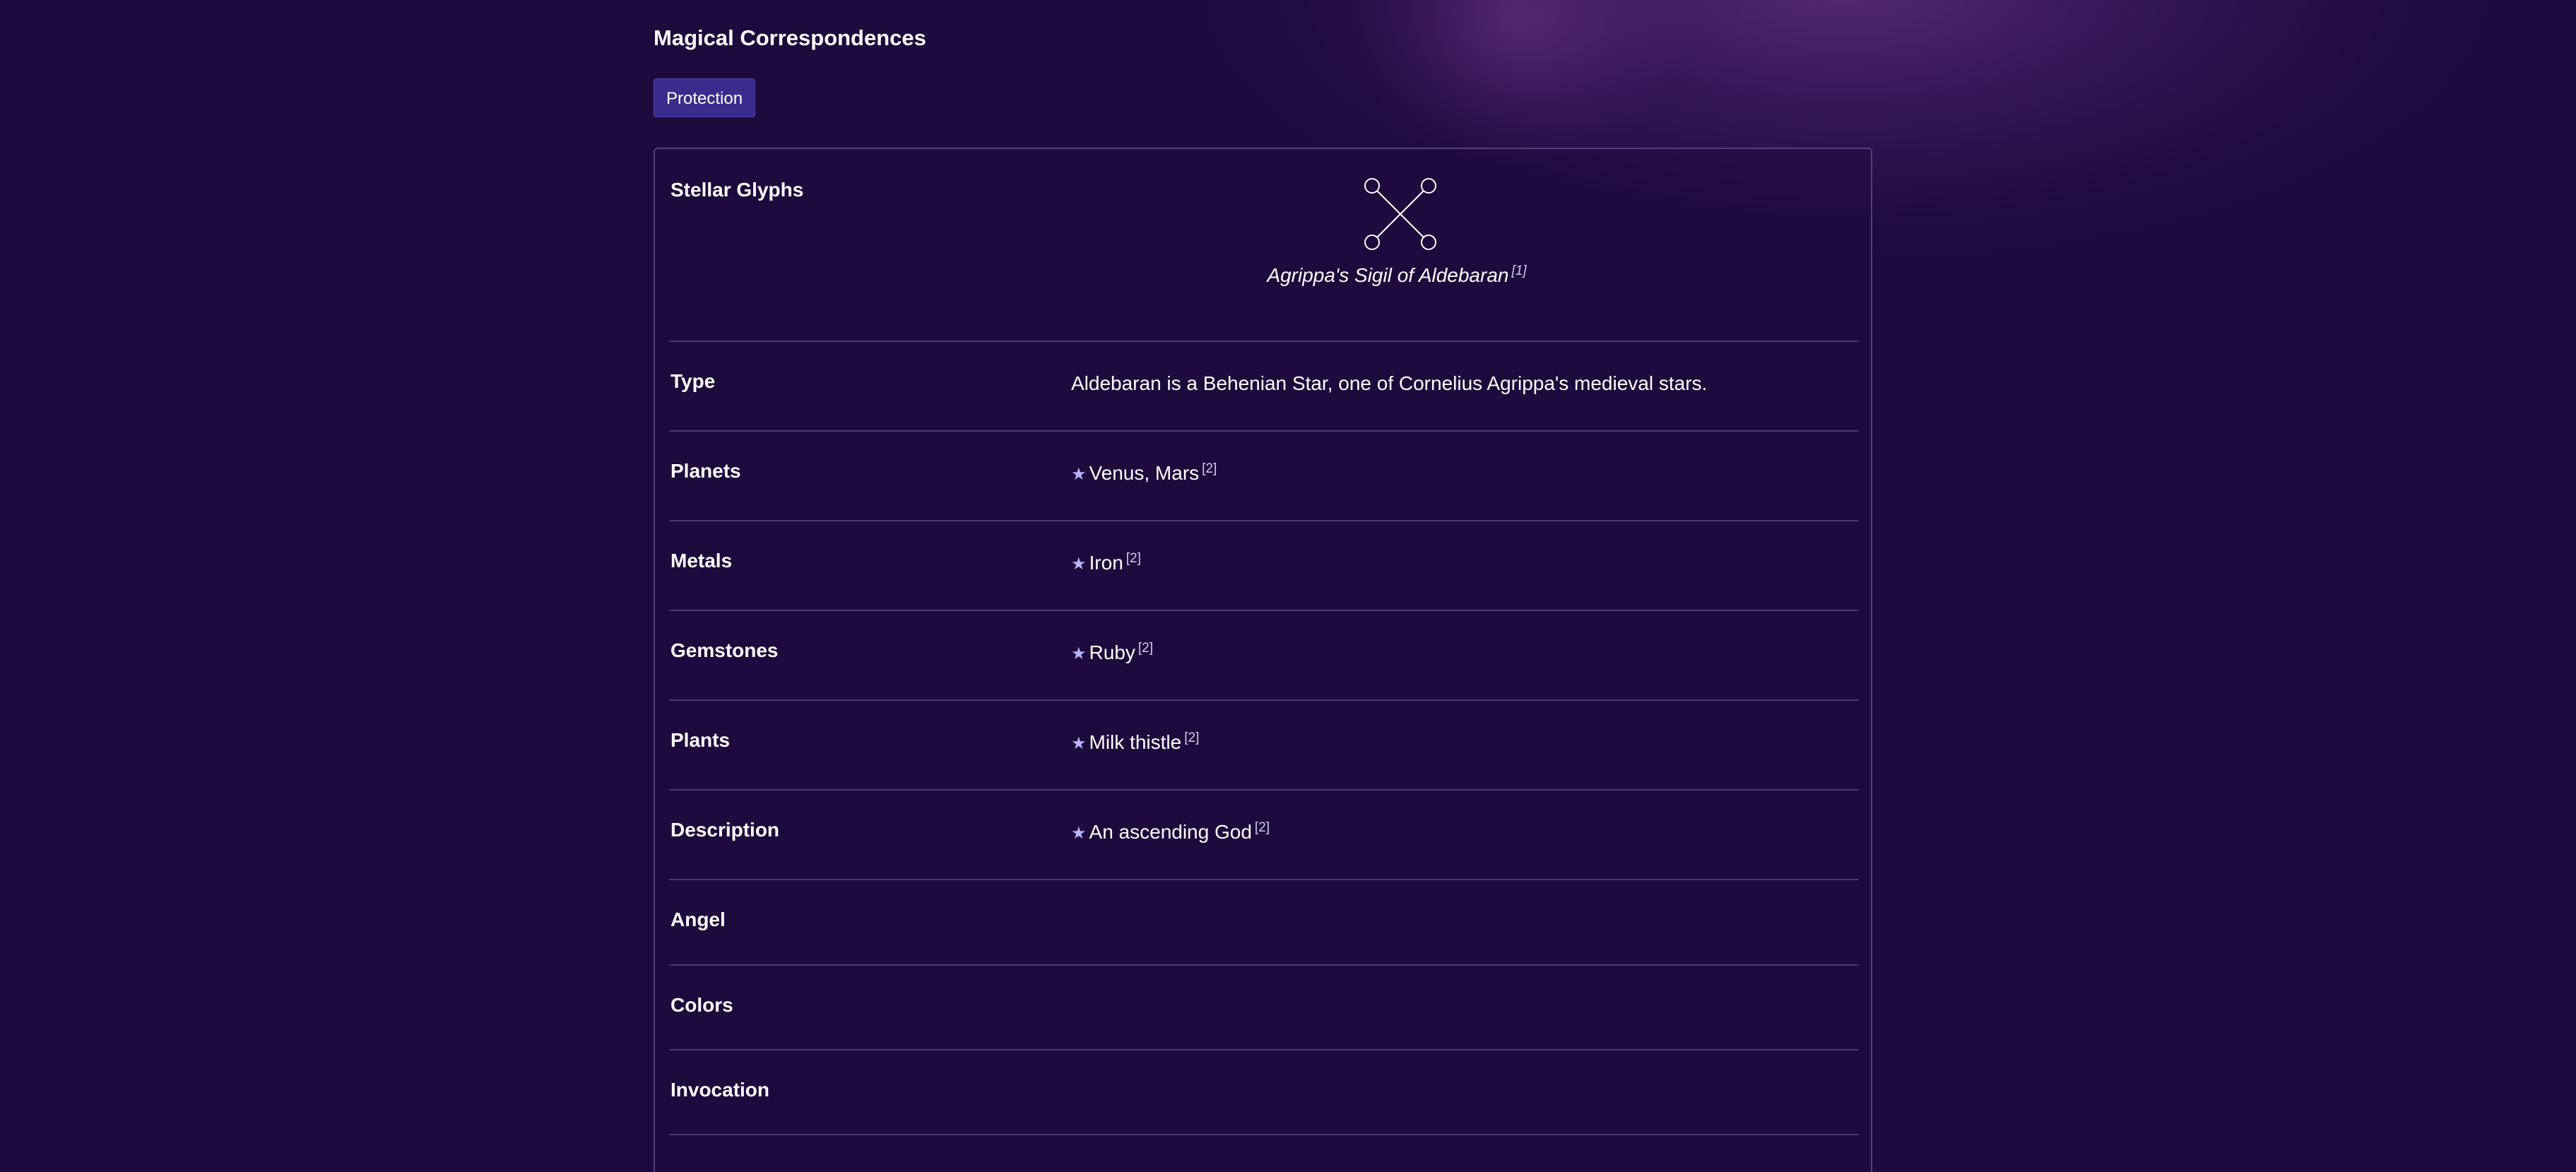  I want to click on row-value: ★ Venus, Mars [2], so click(1144, 473).